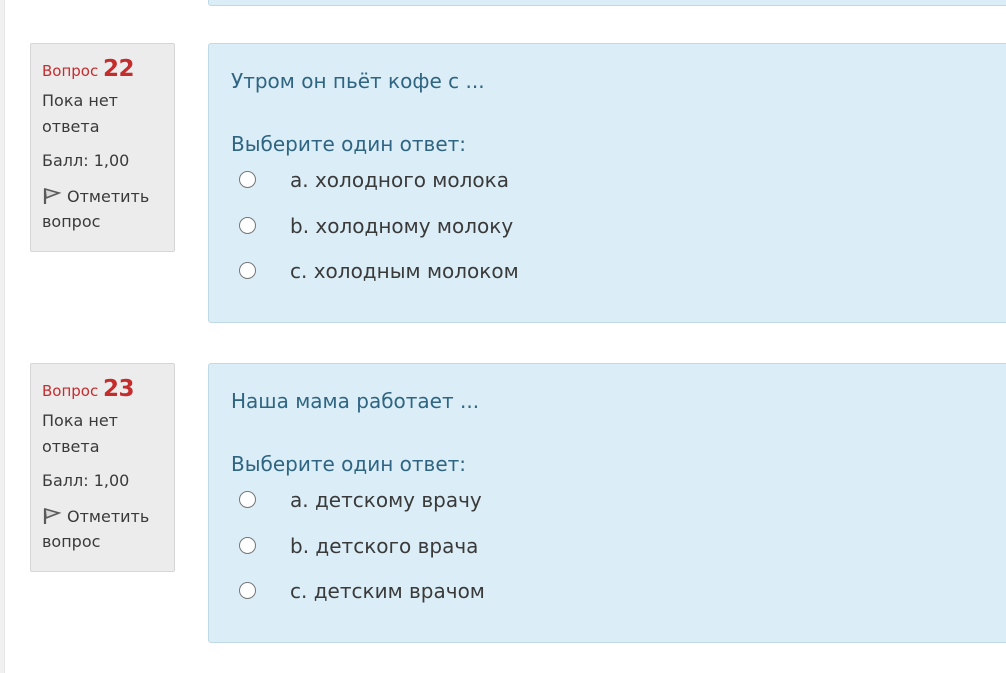 The image size is (1006, 673). I want to click on answer-label: b. холодному молоку, so click(401, 226).